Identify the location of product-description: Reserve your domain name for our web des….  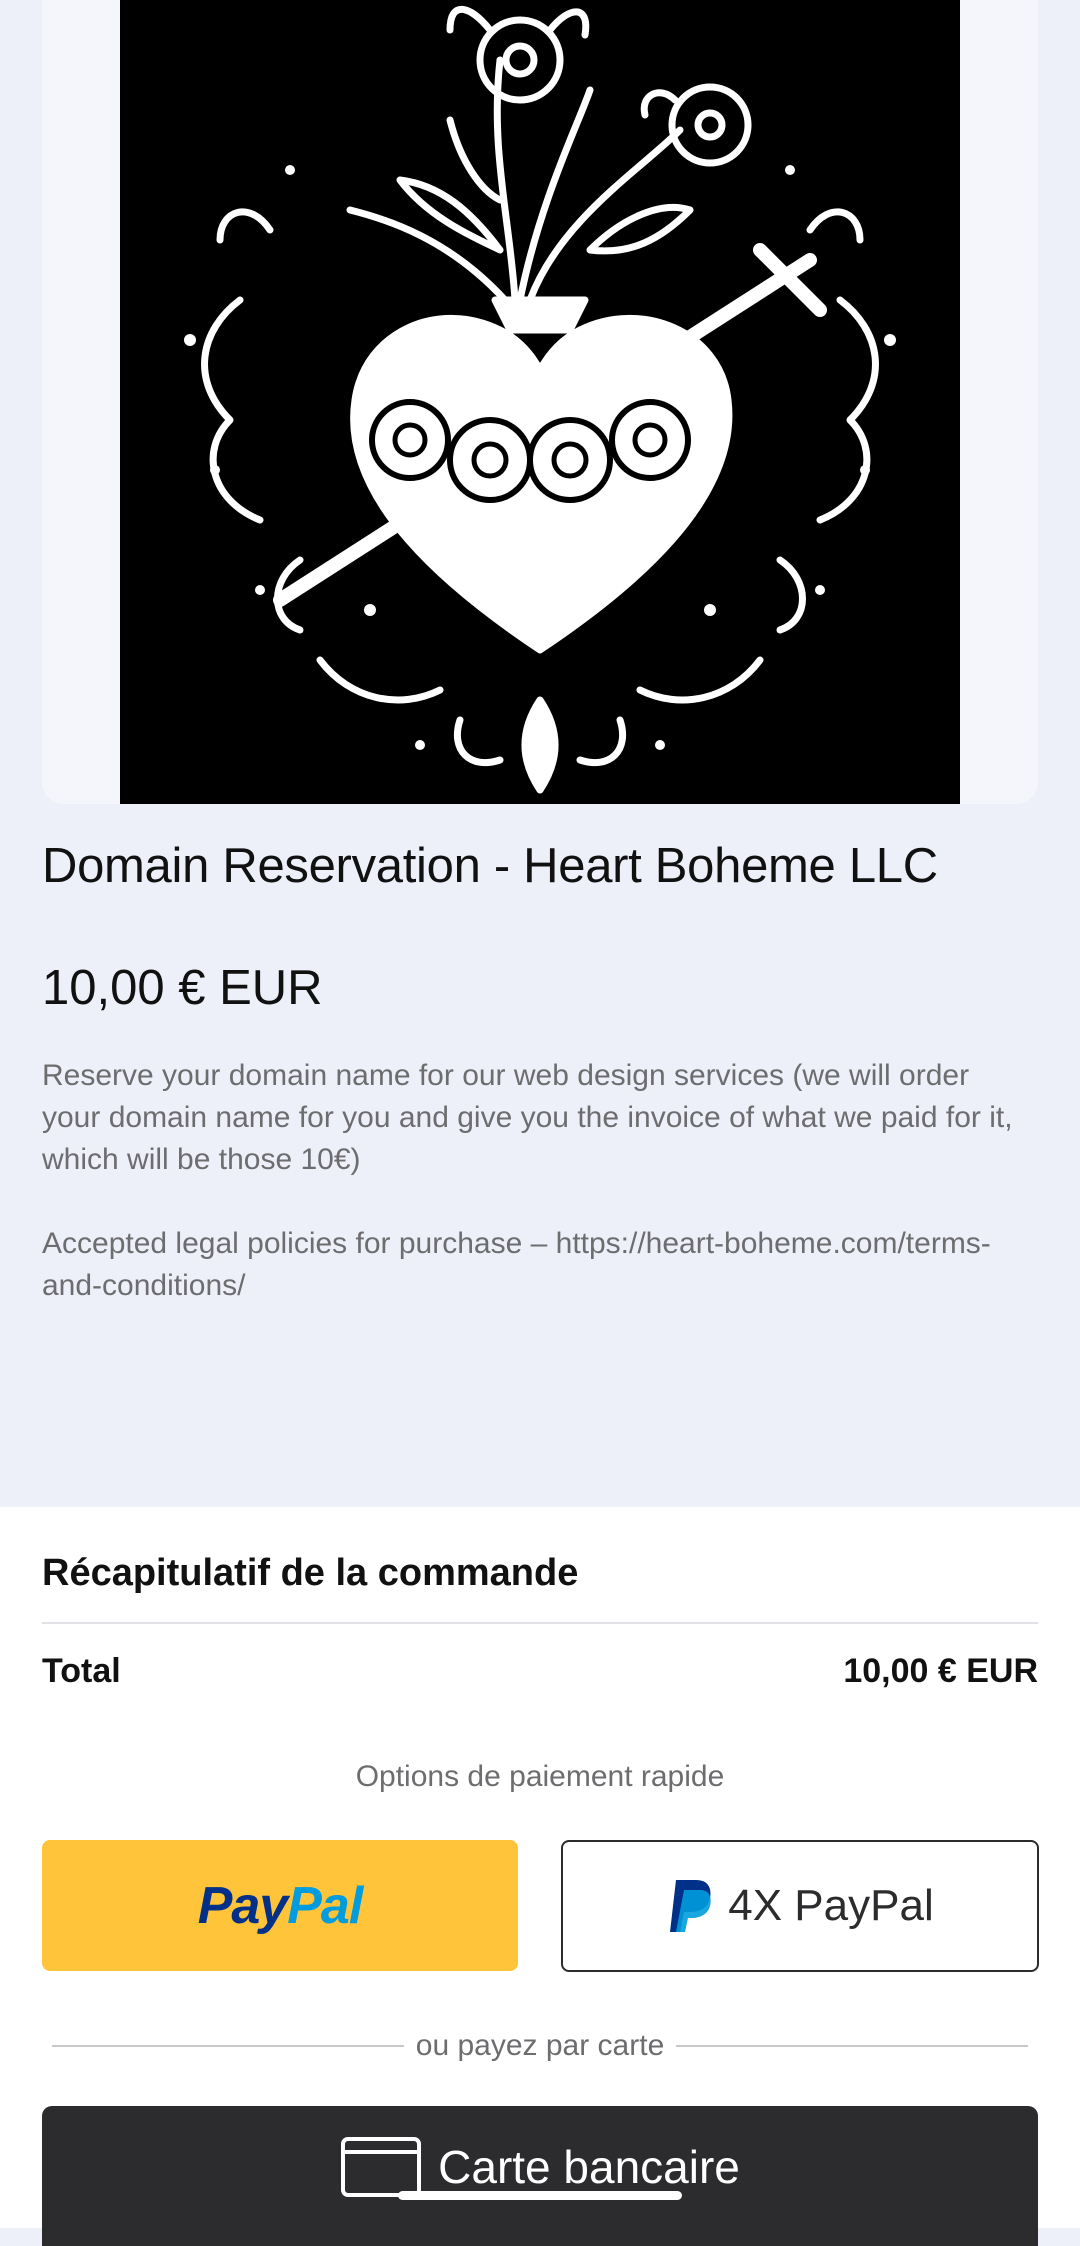
(527, 1117).